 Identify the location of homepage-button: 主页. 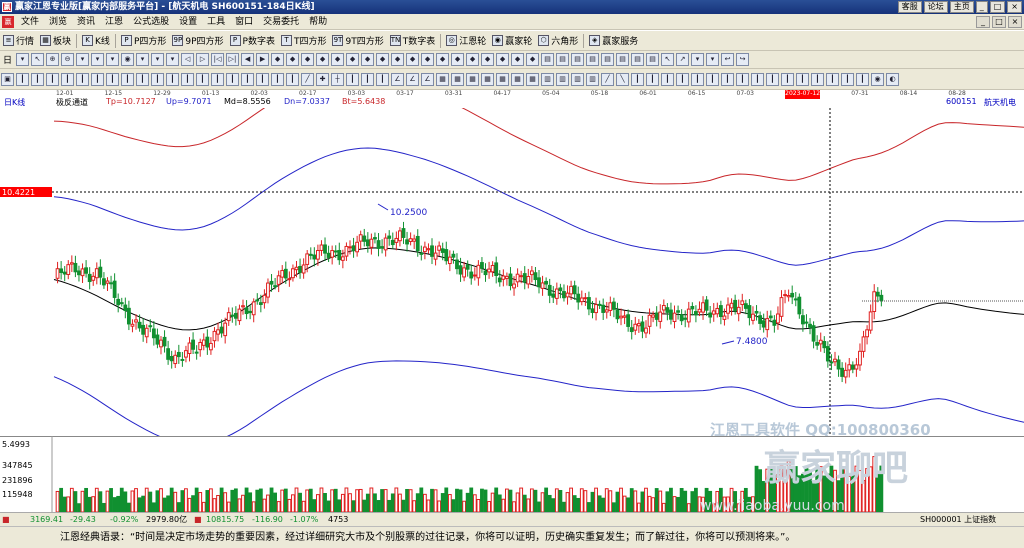
(961, 7).